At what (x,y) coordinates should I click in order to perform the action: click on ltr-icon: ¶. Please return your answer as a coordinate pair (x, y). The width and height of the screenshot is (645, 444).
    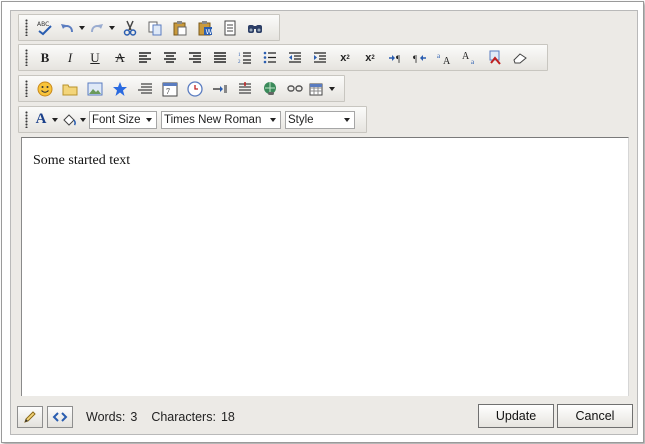
    Looking at the image, I should click on (395, 58).